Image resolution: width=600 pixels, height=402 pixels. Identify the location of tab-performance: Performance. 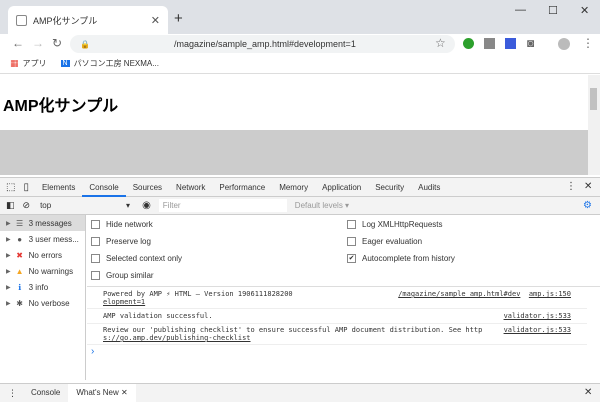
(242, 187).